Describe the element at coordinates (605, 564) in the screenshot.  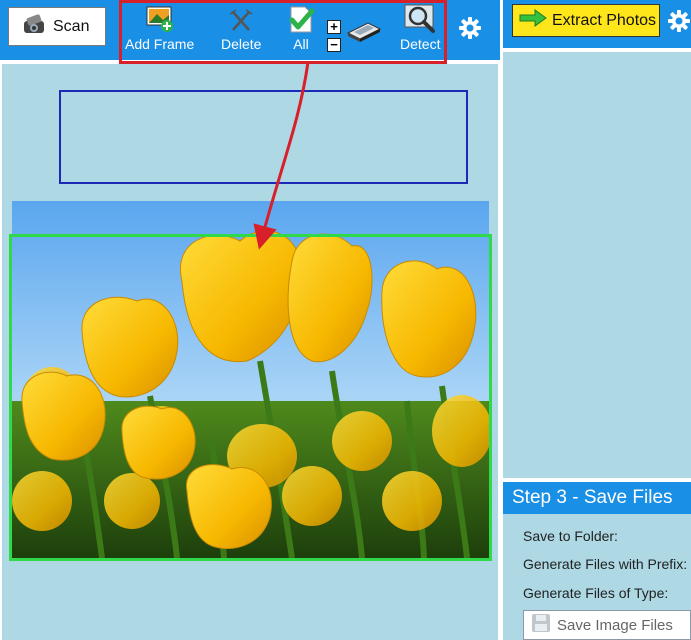
I see `prefix-label: Generate Files with Prefix:` at that location.